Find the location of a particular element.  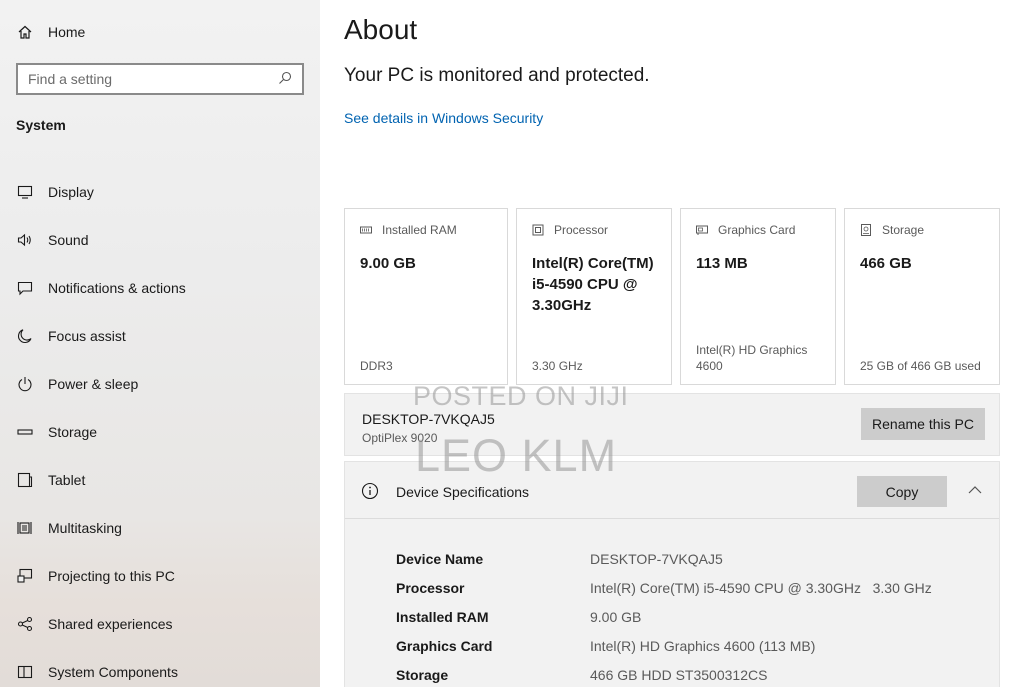

device-specifications-header: Device Specifications Copy is located at coordinates (672, 490).